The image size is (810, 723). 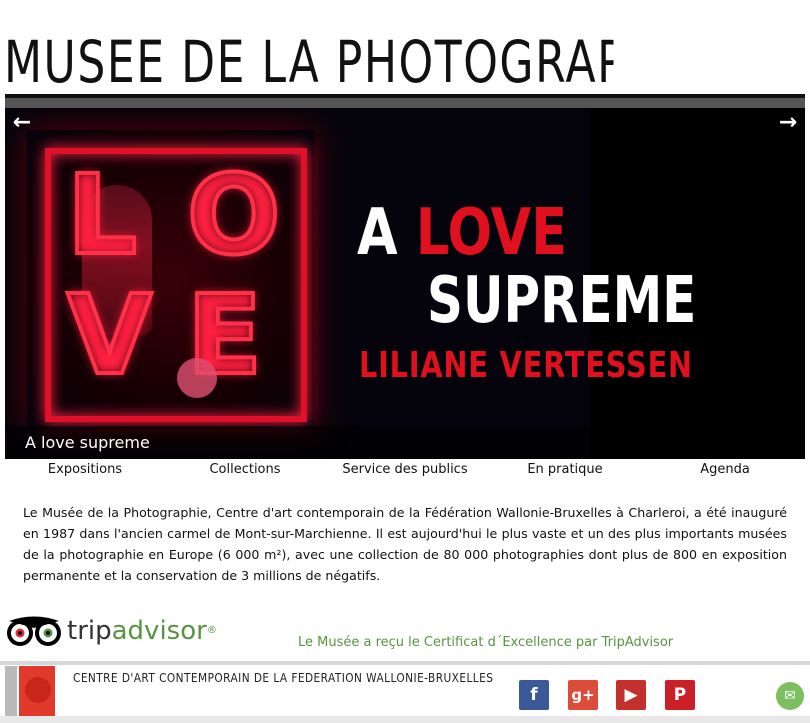 What do you see at coordinates (790, 696) in the screenshot?
I see `chat-icon: ✉` at bounding box center [790, 696].